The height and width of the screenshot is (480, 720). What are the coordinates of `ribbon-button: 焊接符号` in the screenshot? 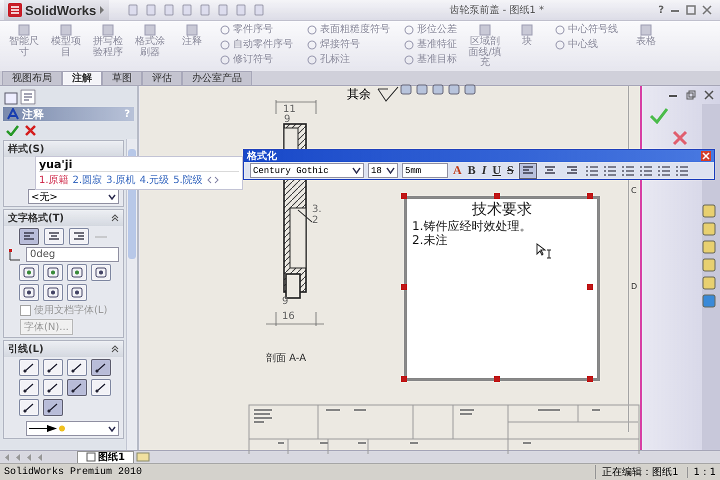 It's located at (348, 44).